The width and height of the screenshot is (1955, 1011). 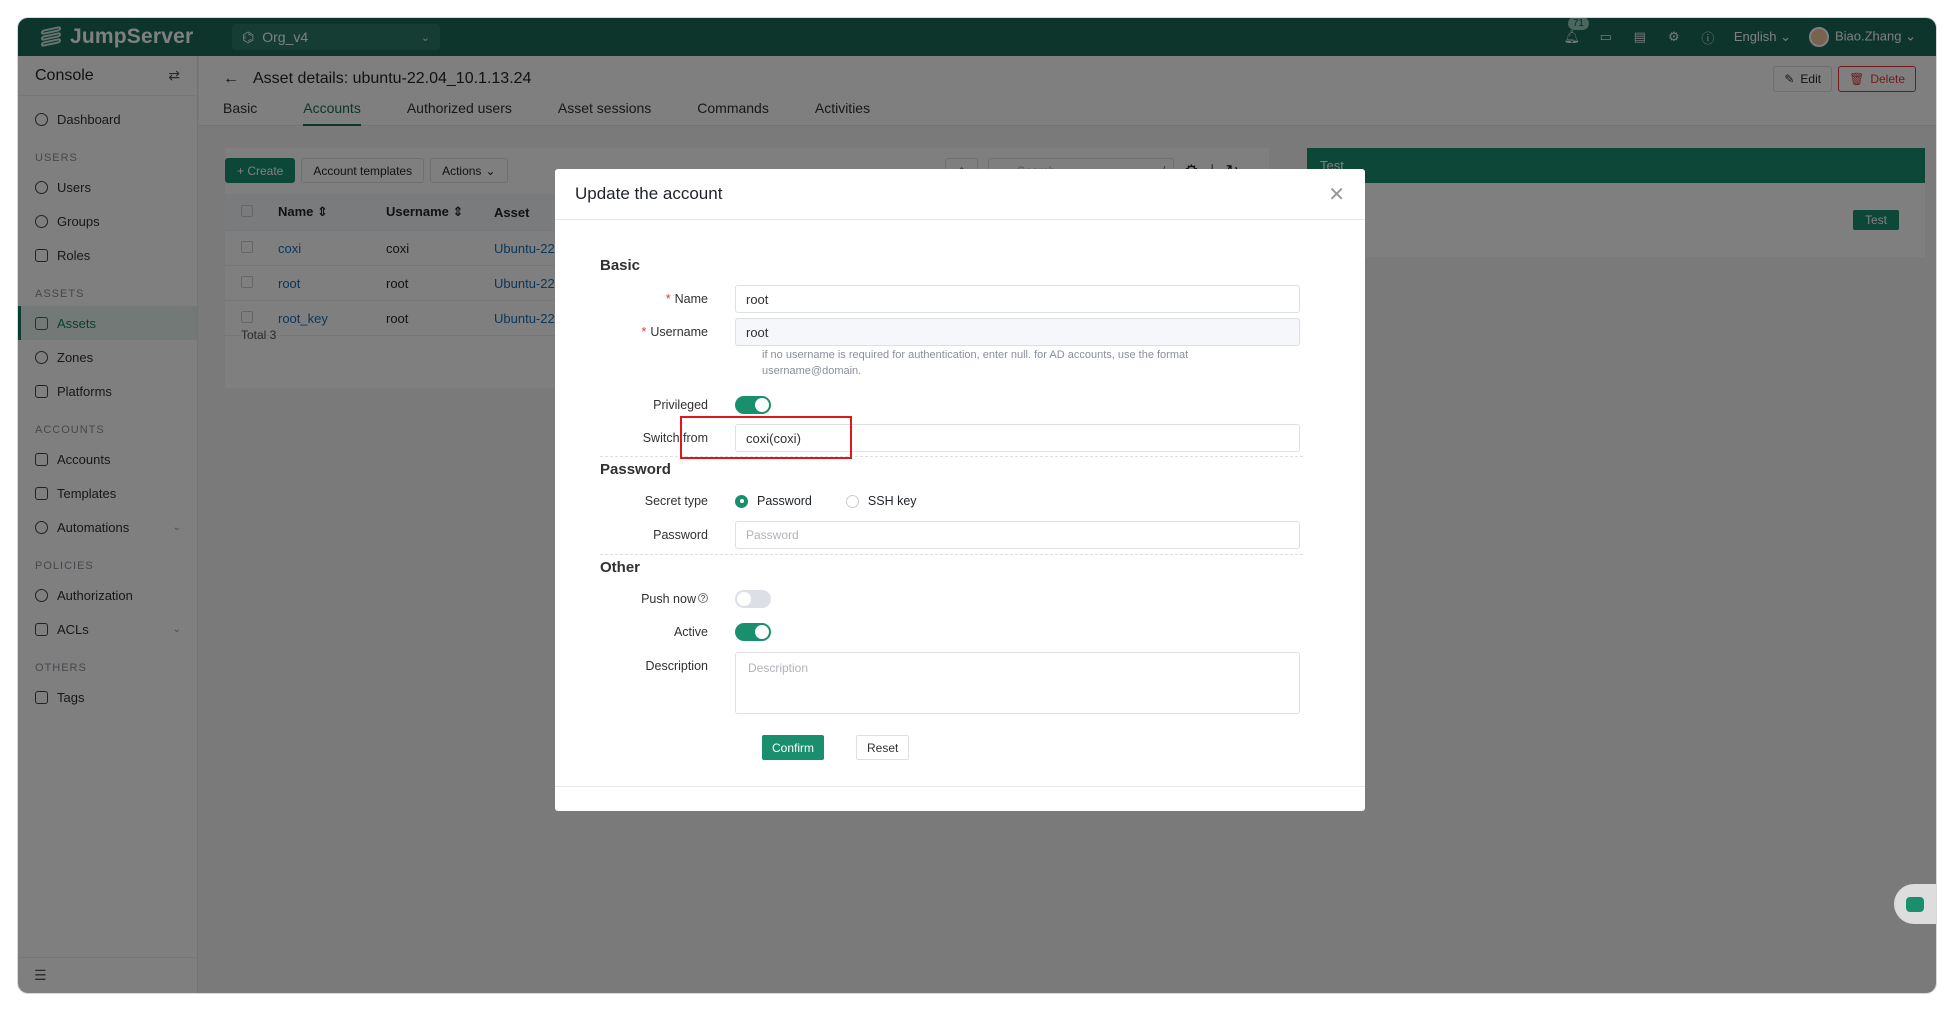 What do you see at coordinates (951, 554) in the screenshot?
I see `divider` at bounding box center [951, 554].